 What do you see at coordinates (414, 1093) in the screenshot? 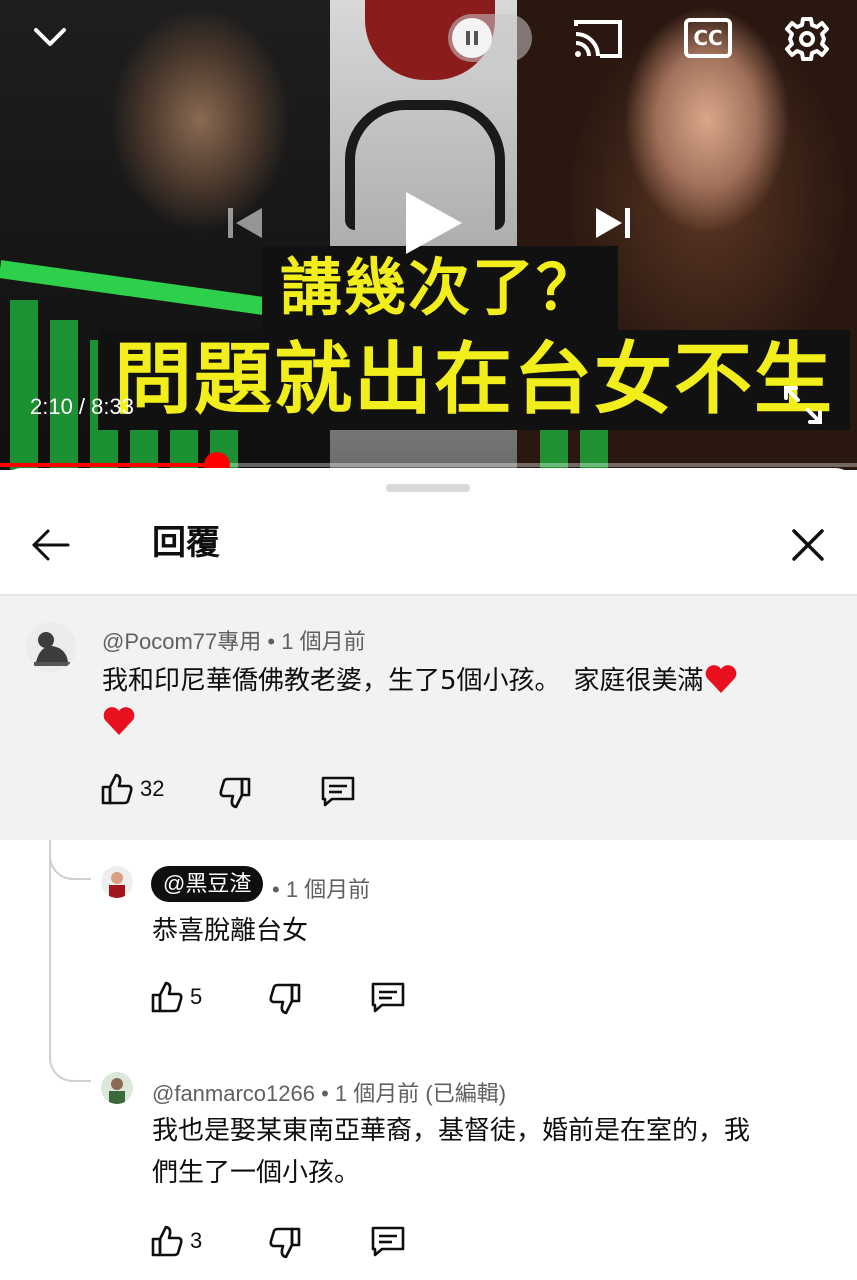
I see `reply-time: • 1 個月前 (已編輯)` at bounding box center [414, 1093].